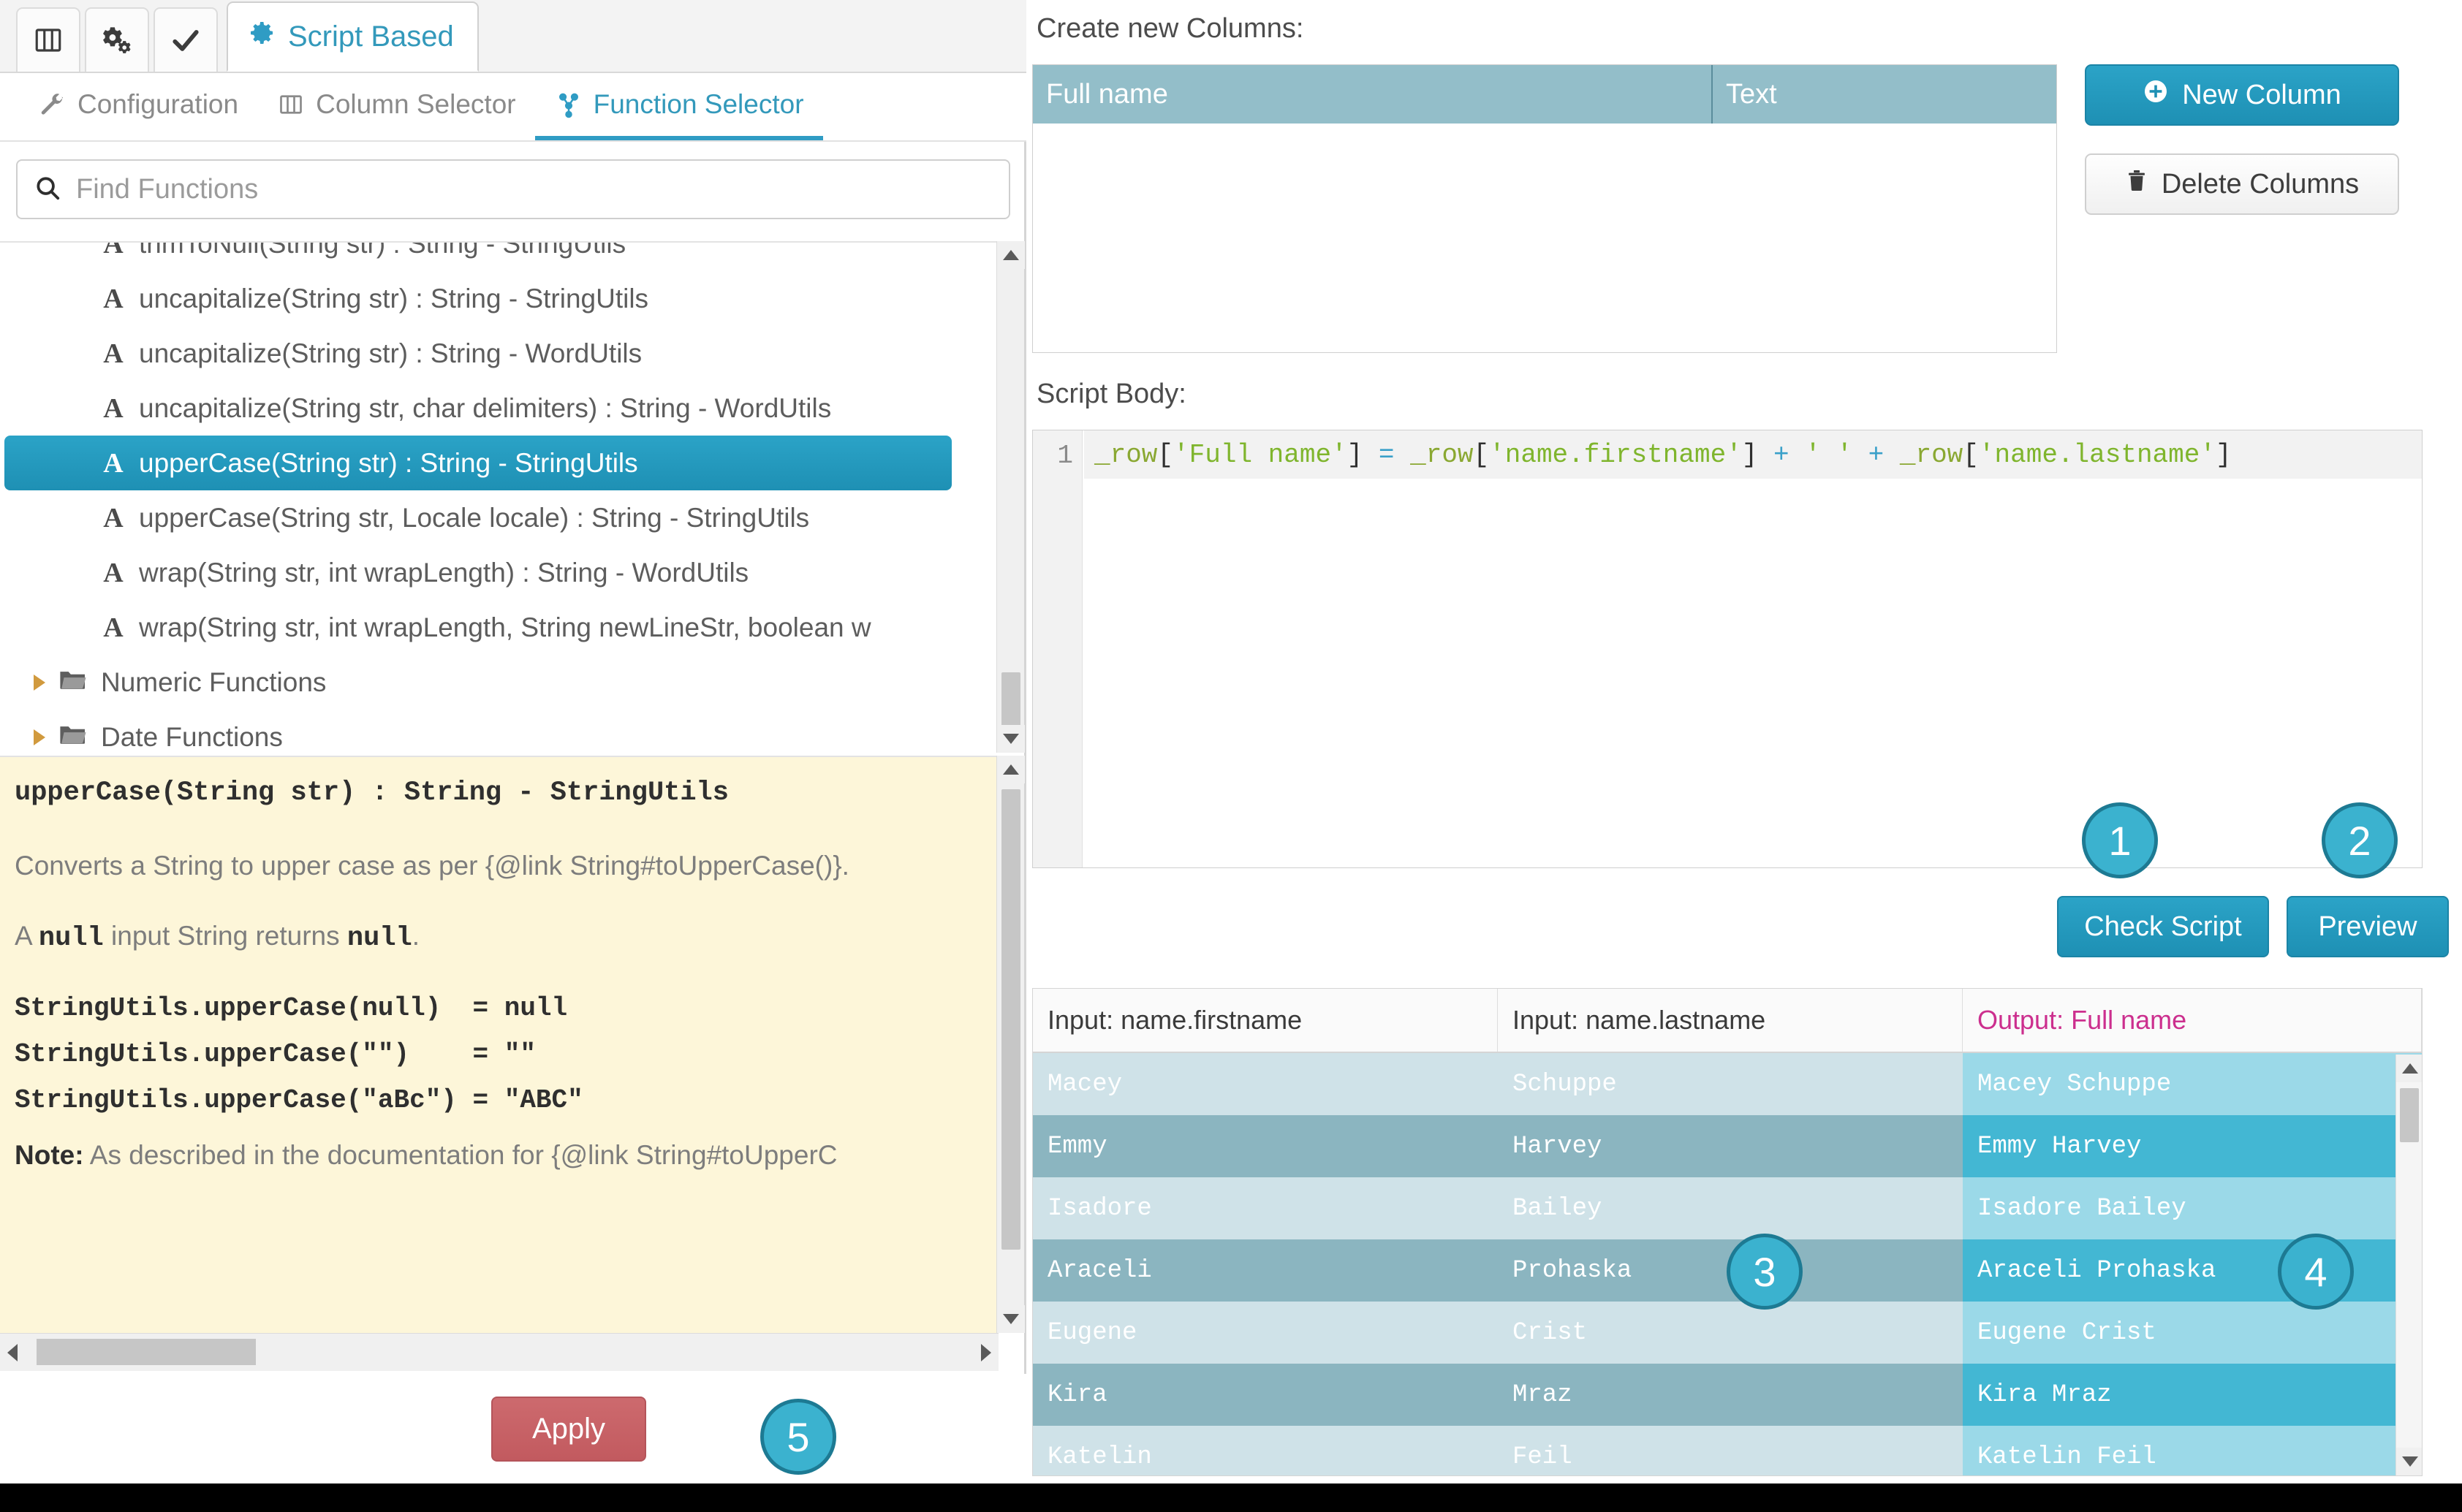 Image resolution: width=2462 pixels, height=1512 pixels. What do you see at coordinates (2156, 95) in the screenshot?
I see `plus-circle-icon` at bounding box center [2156, 95].